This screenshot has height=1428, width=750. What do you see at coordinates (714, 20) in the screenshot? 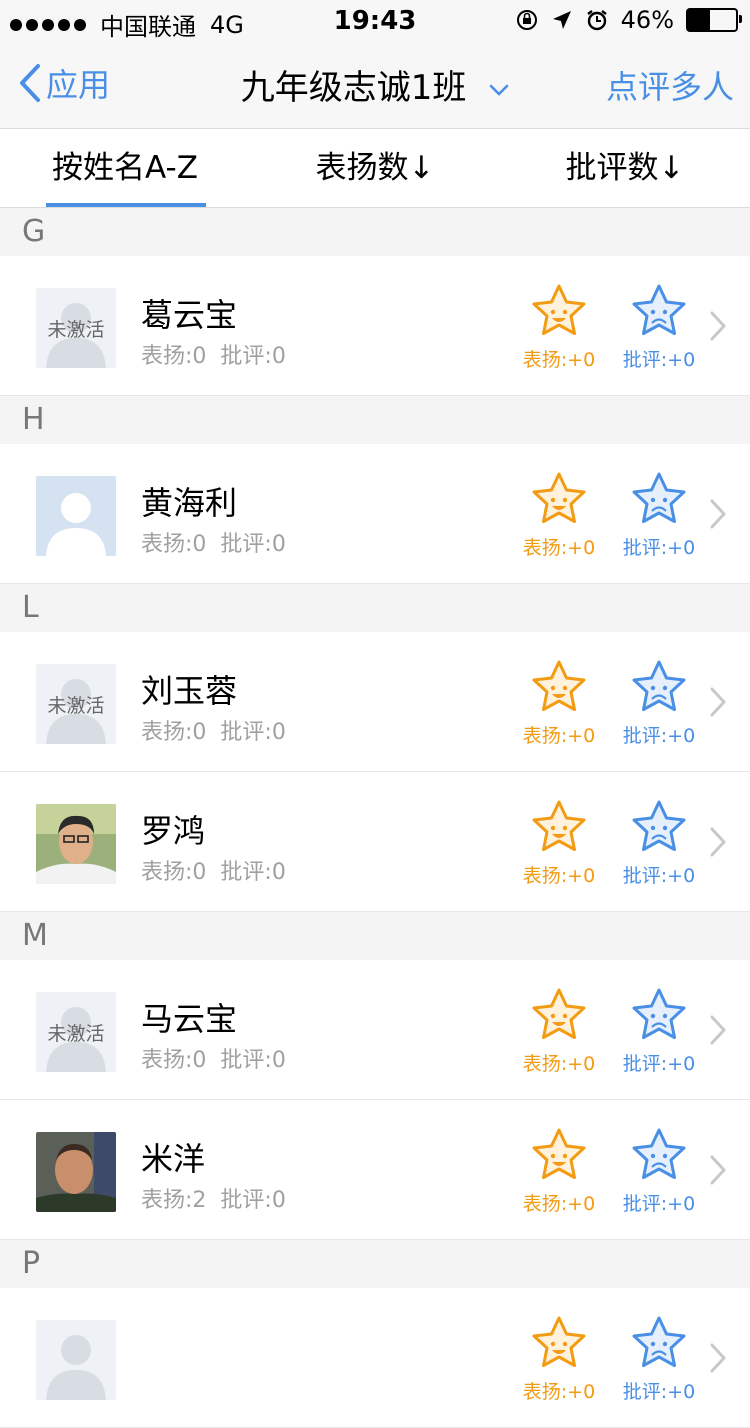
I see `battery-icon` at bounding box center [714, 20].